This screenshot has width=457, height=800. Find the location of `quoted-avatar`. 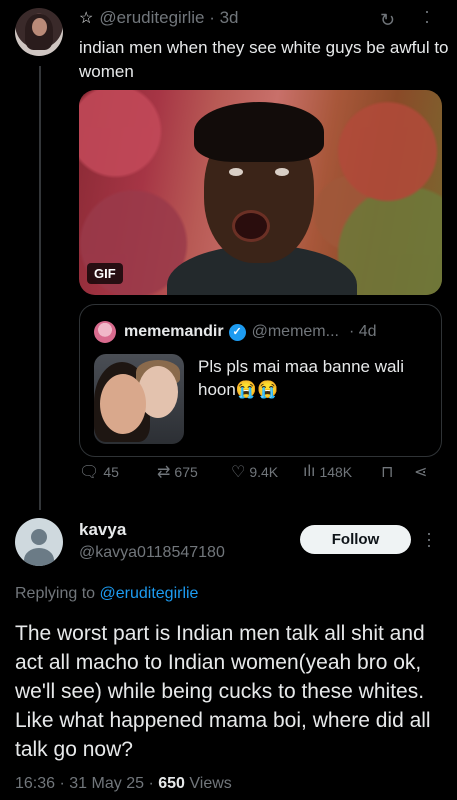

quoted-avatar is located at coordinates (105, 332).